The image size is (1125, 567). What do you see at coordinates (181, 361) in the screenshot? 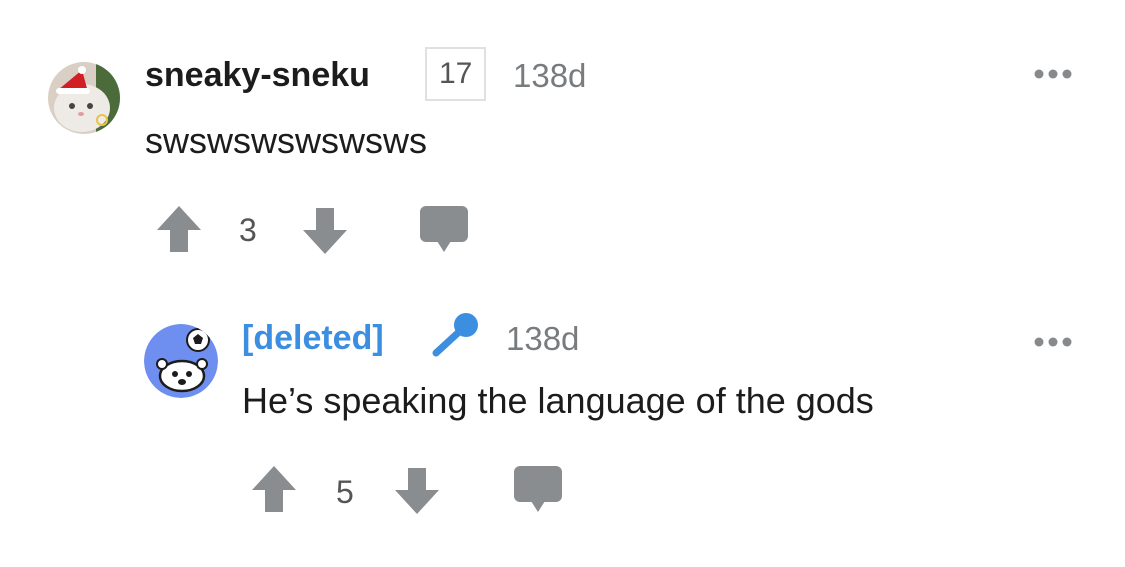
I see `snoo-soccer-avatar` at bounding box center [181, 361].